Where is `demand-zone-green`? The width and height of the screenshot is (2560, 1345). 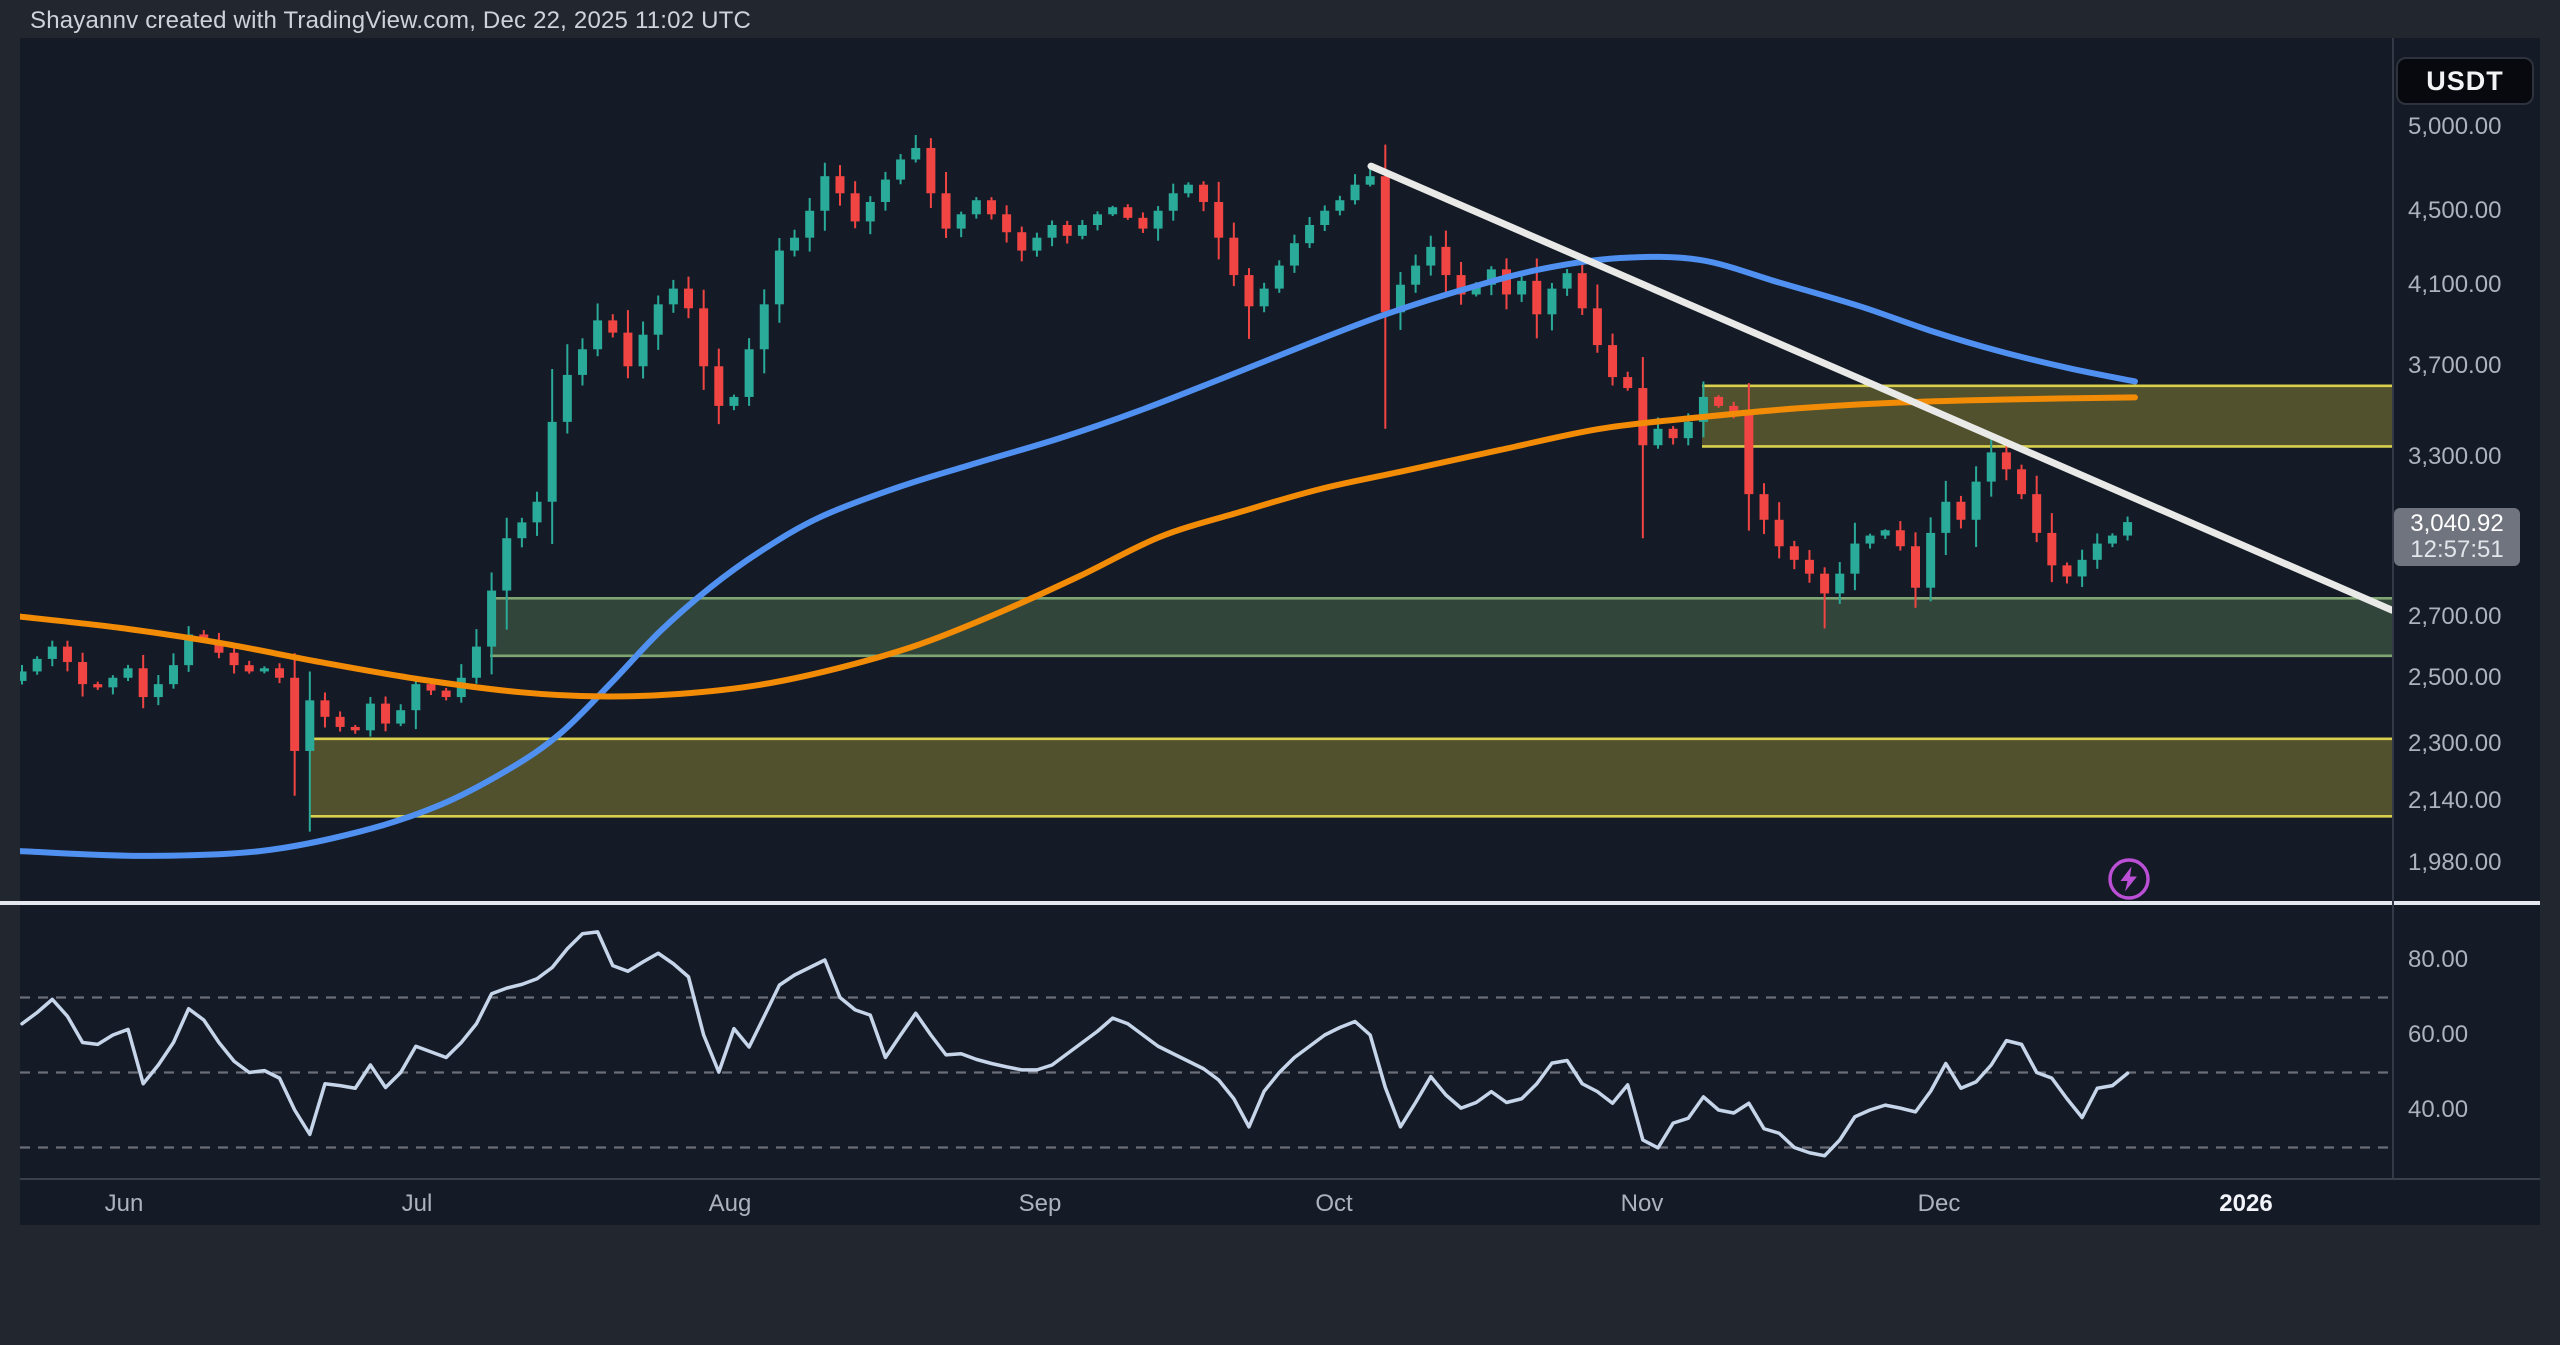
demand-zone-green is located at coordinates (1441, 627).